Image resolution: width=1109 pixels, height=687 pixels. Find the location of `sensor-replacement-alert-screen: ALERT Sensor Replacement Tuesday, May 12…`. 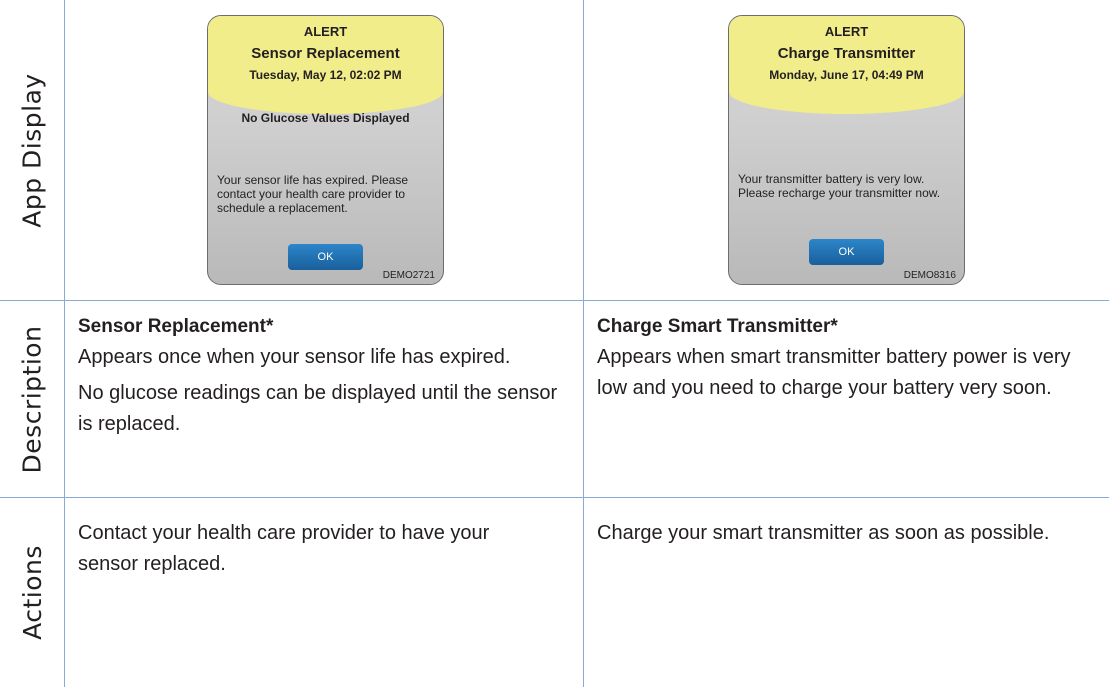

sensor-replacement-alert-screen: ALERT Sensor Replacement Tuesday, May 12… is located at coordinates (325, 150).